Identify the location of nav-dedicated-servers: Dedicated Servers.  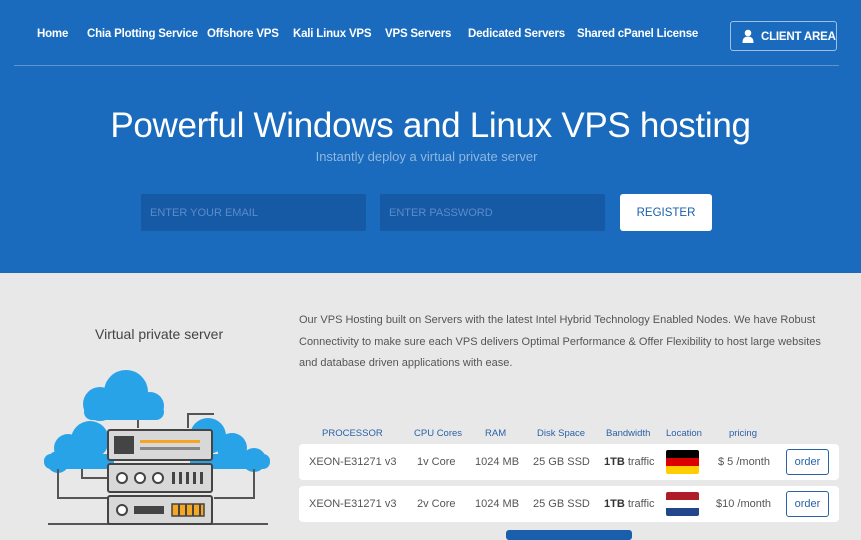
(516, 34).